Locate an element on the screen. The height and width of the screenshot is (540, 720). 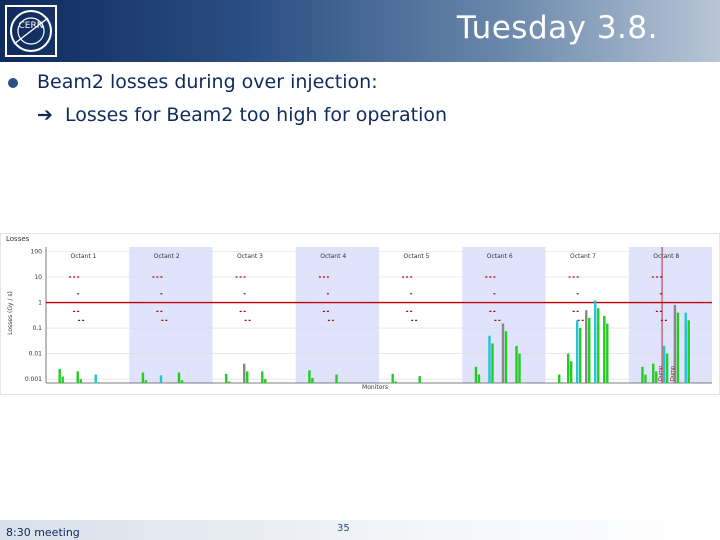
y-tick-label: 1 is located at coordinates (40, 303).